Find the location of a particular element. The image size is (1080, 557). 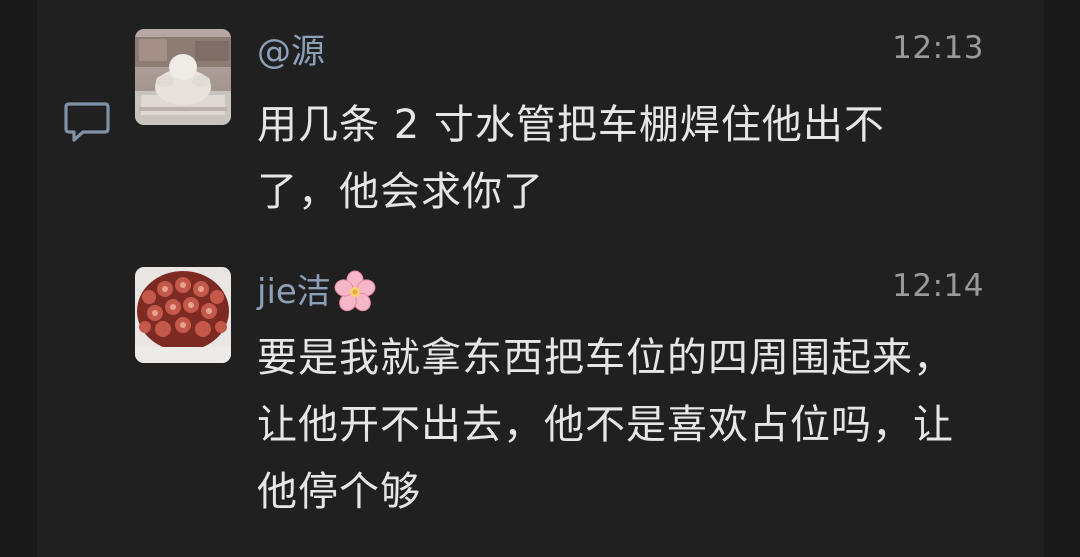

username: jie洁 is located at coordinates (317, 292).